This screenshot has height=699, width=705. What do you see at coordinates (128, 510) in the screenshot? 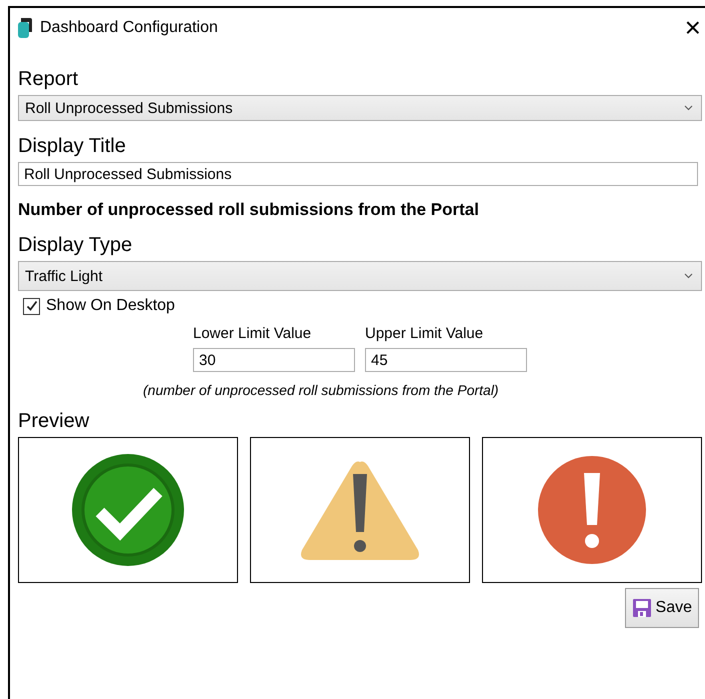
I see `checkmark-circle-icon` at bounding box center [128, 510].